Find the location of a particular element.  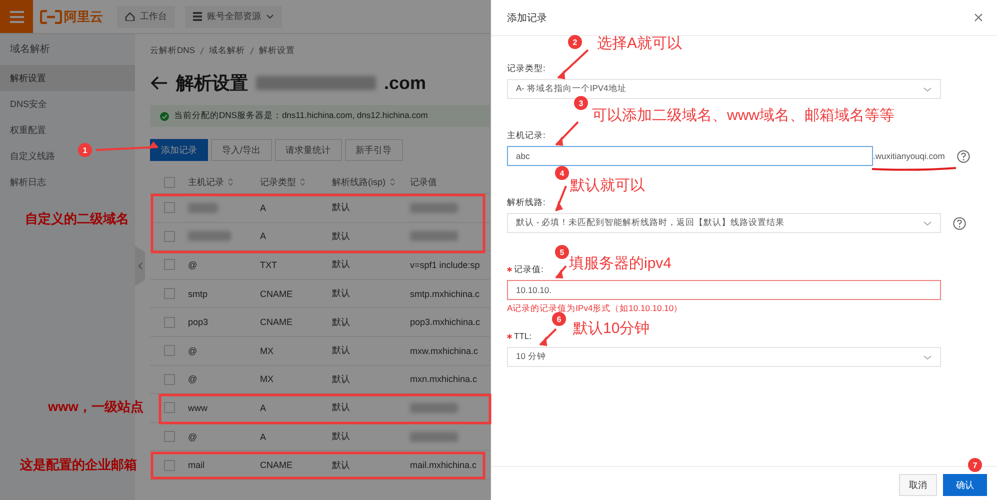

menu-button is located at coordinates (16, 16).